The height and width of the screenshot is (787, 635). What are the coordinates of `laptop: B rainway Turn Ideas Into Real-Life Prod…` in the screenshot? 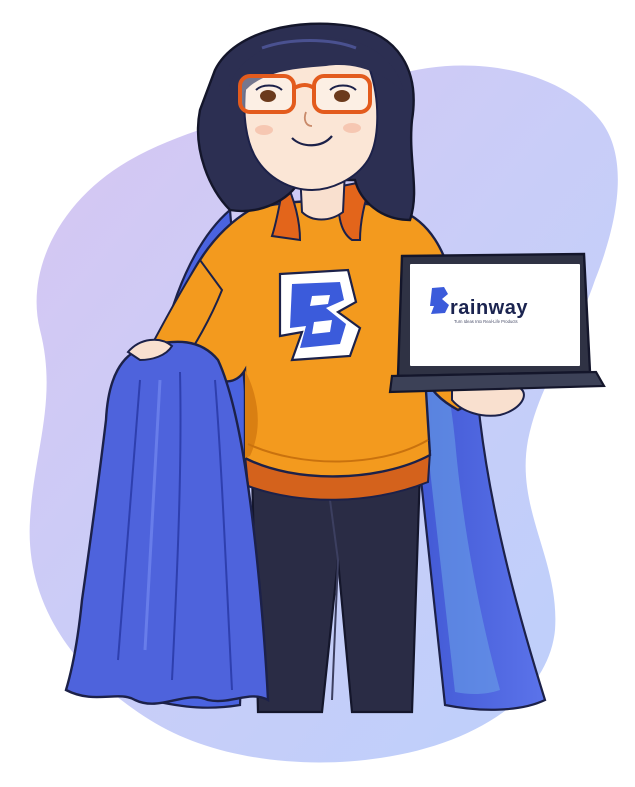 It's located at (497, 323).